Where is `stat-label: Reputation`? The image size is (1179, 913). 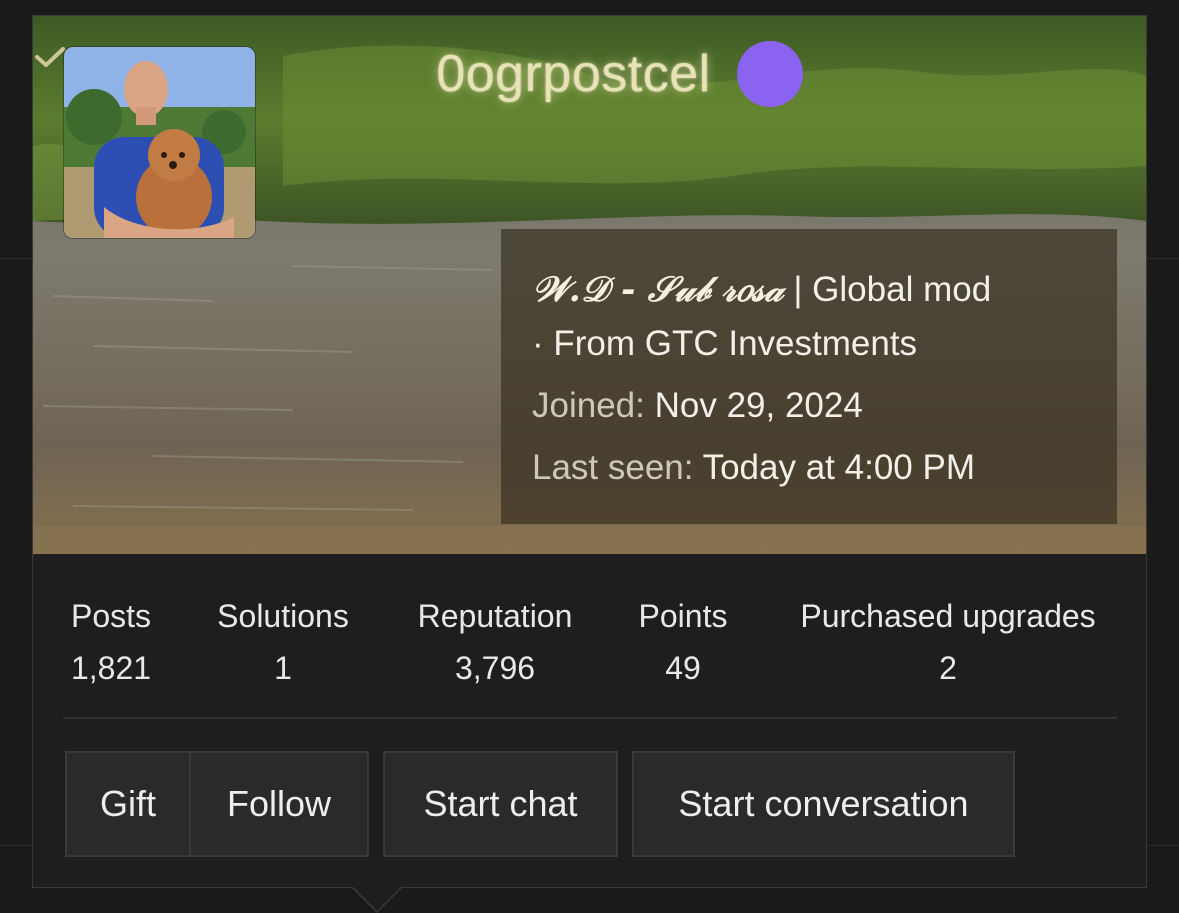
stat-label: Reputation is located at coordinates (495, 616).